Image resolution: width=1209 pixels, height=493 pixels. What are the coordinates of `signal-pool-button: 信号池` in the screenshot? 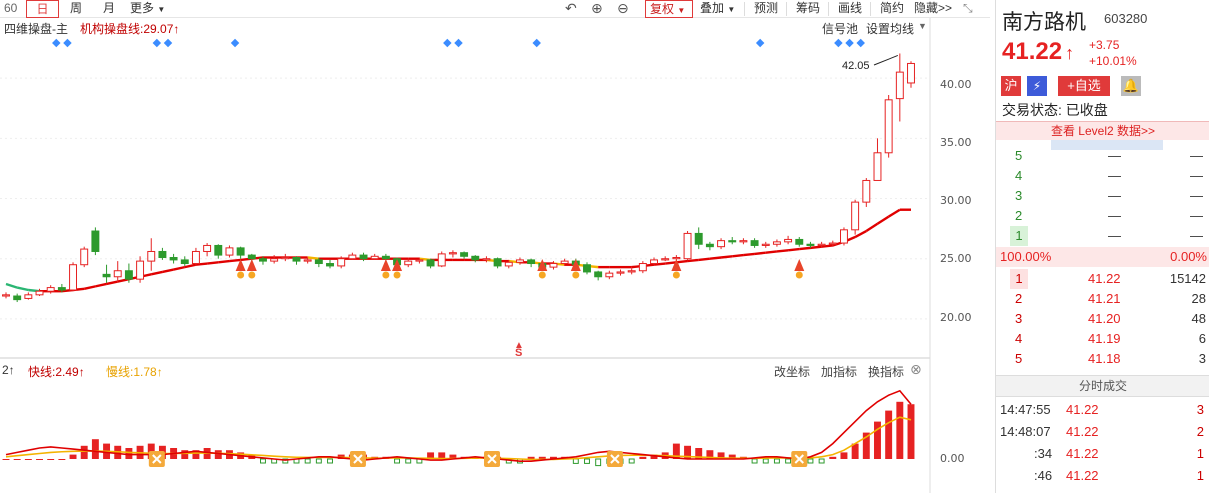 It's located at (840, 28).